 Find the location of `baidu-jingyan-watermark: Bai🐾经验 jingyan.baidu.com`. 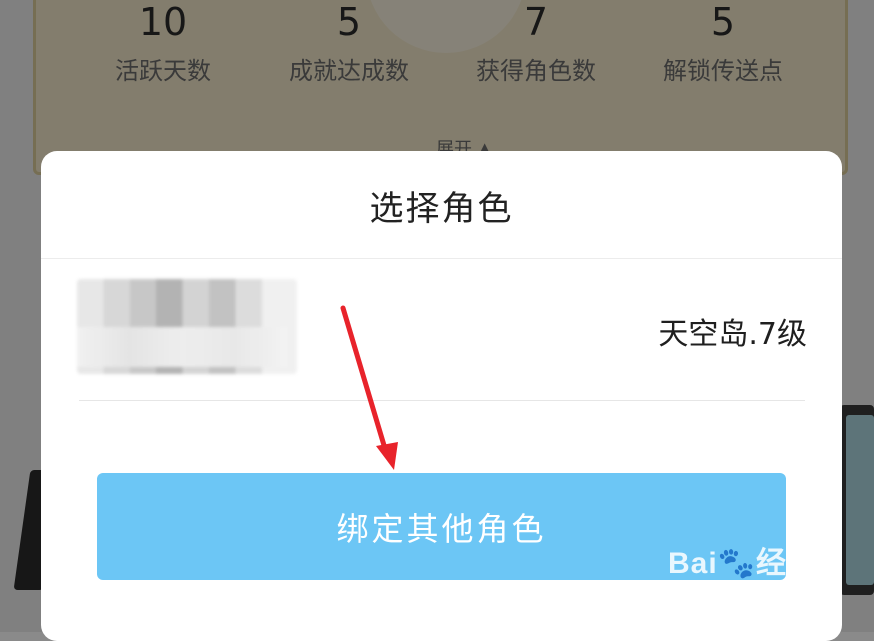

baidu-jingyan-watermark: Bai🐾经验 jingyan.baidu.com is located at coordinates (768, 583).